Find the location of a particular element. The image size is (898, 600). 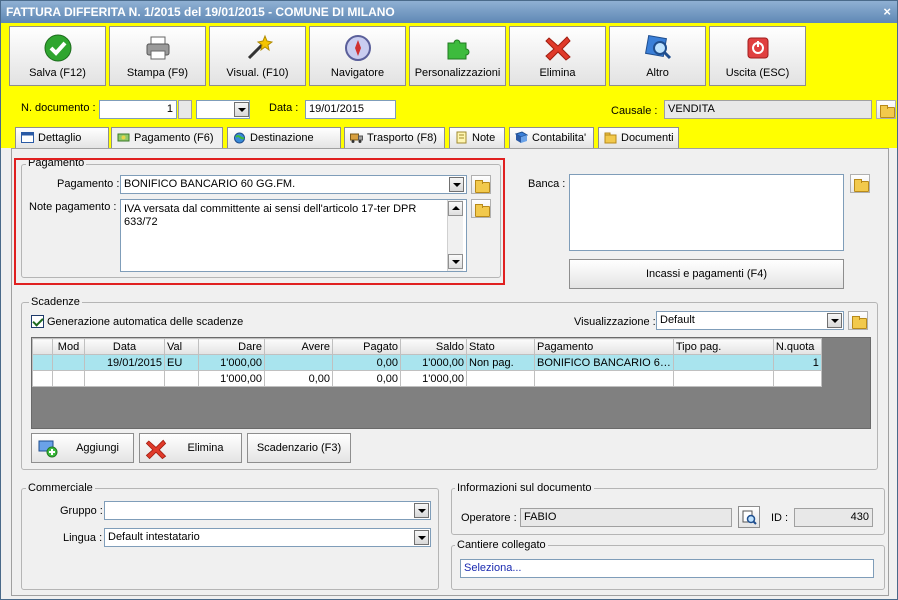

customizations-button: Personalizzazioni is located at coordinates (457, 56).